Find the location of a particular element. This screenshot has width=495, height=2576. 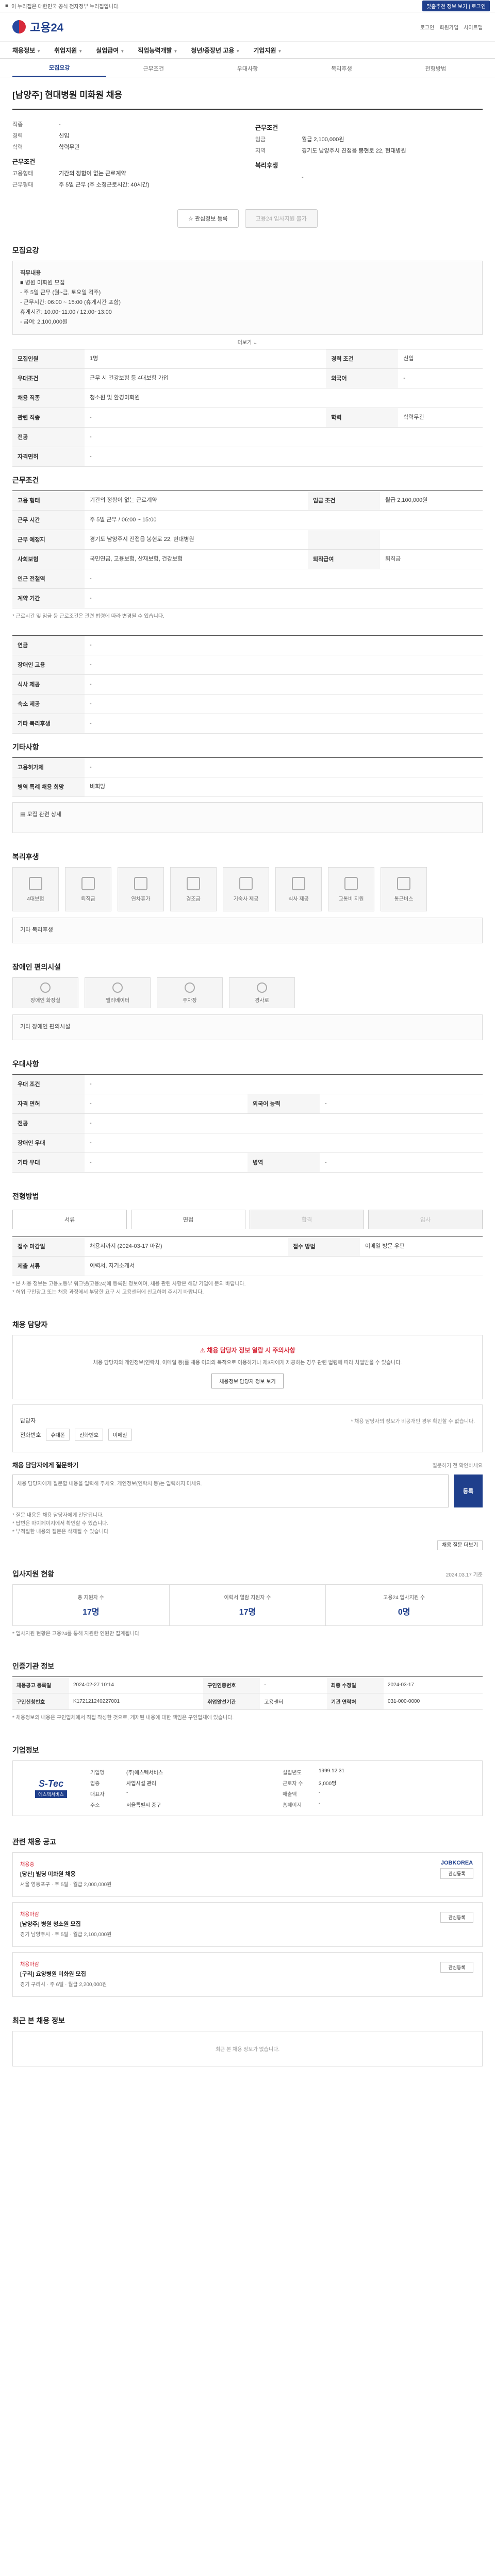

related-right: JOBKOREA 관심등록 is located at coordinates (457, 1869).